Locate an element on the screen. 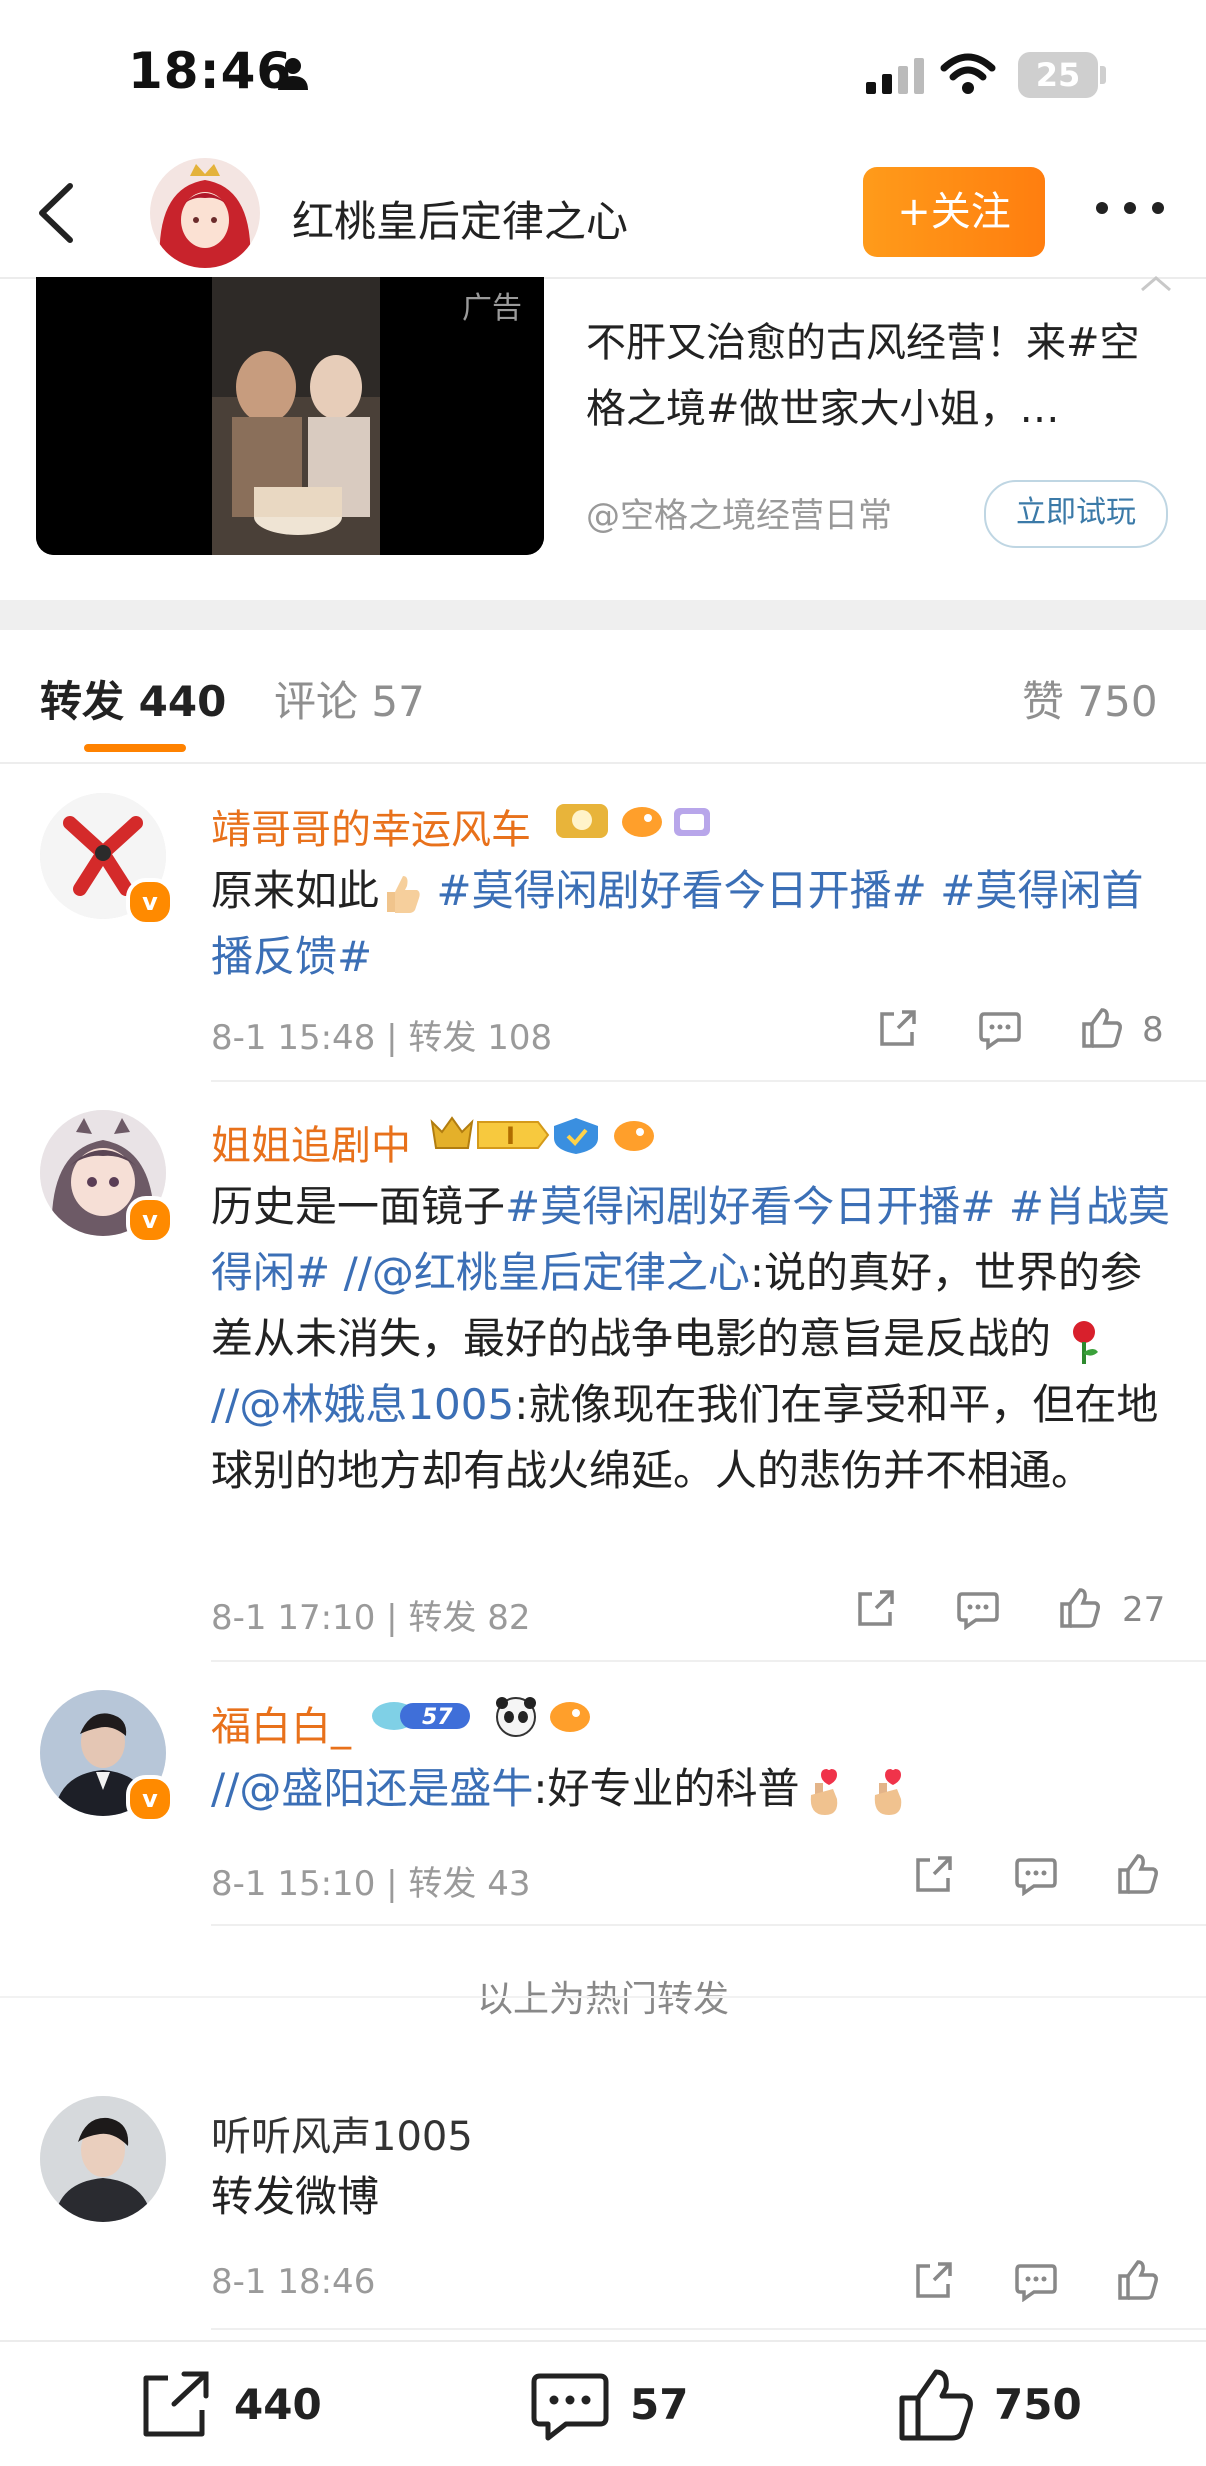  tab-repost-count: 440 is located at coordinates (182, 701).